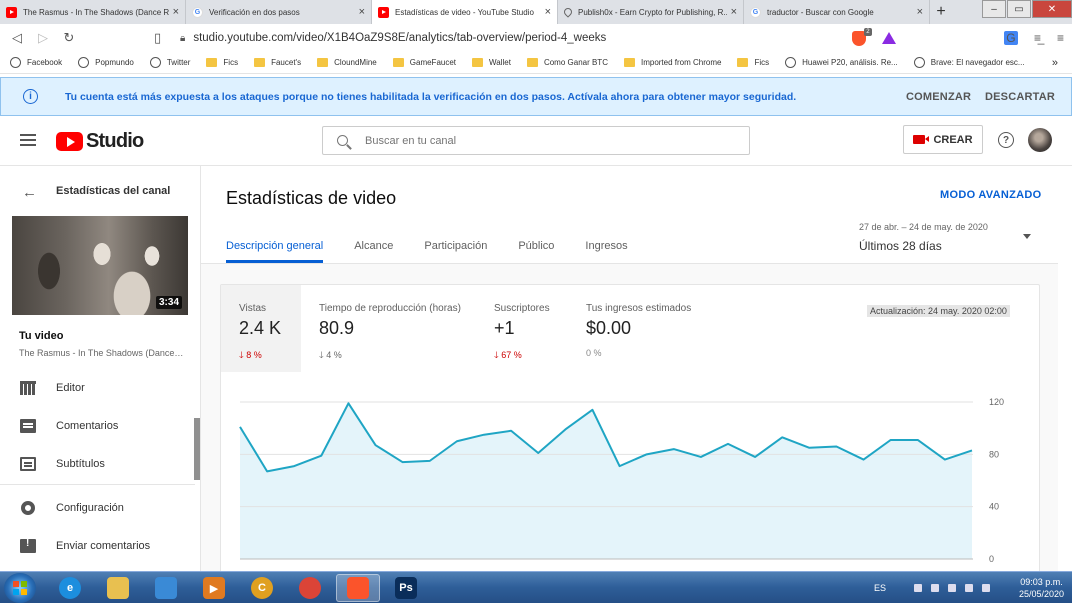 This screenshot has height=603, width=1072. What do you see at coordinates (545, 140) in the screenshot?
I see `search-input` at bounding box center [545, 140].